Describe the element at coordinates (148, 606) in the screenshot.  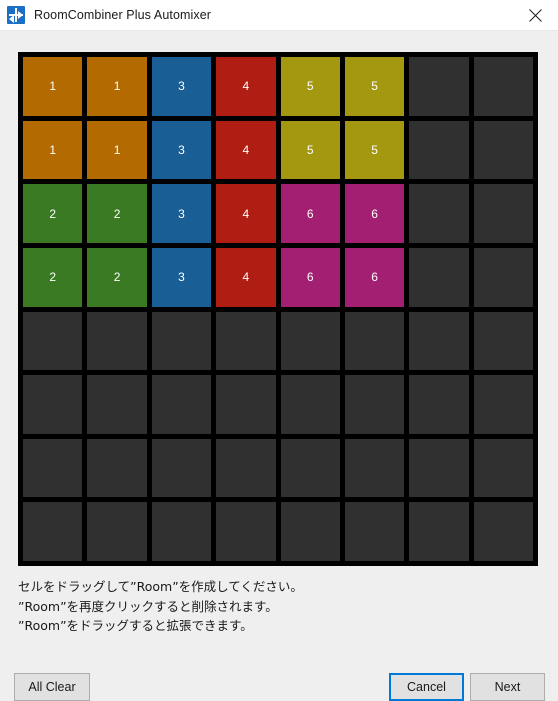
I see `instruction-line-2: ”Room”を再度クリックすると削除されます。` at that location.